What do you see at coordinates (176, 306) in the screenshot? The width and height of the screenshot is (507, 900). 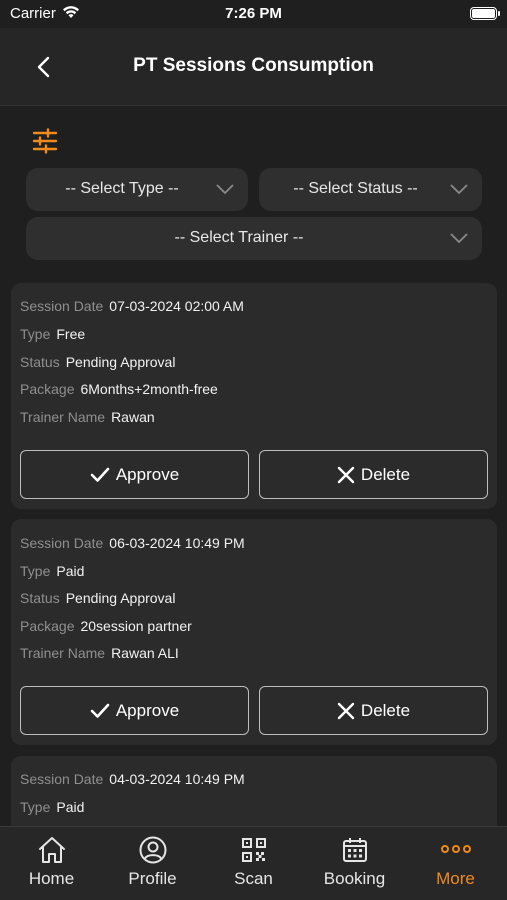 I see `session-date-value: 07-03-2024 02:00 AM` at bounding box center [176, 306].